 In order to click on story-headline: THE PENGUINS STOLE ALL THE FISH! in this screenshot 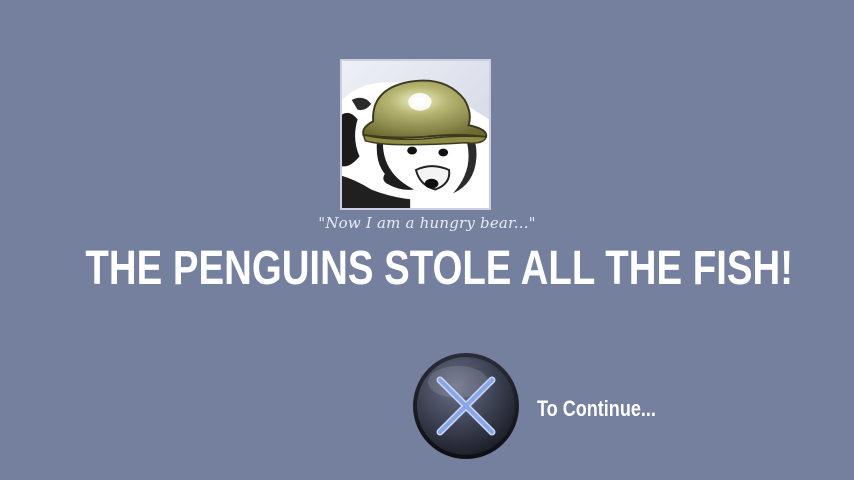, I will do `click(439, 268)`.